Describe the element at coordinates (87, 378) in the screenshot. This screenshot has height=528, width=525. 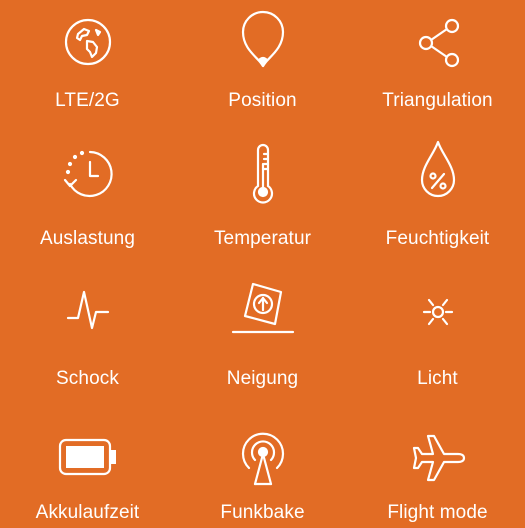
I see `feature-label: Schock` at that location.